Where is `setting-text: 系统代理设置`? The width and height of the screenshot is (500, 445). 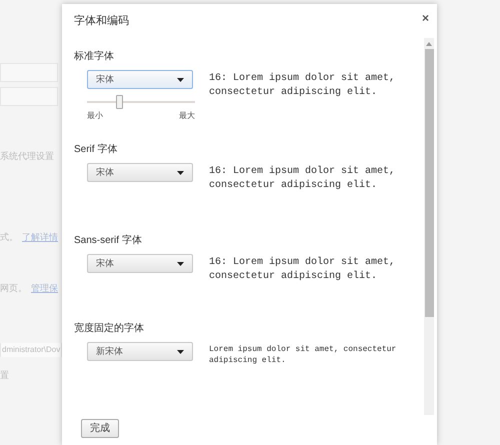 setting-text: 系统代理设置 is located at coordinates (27, 157).